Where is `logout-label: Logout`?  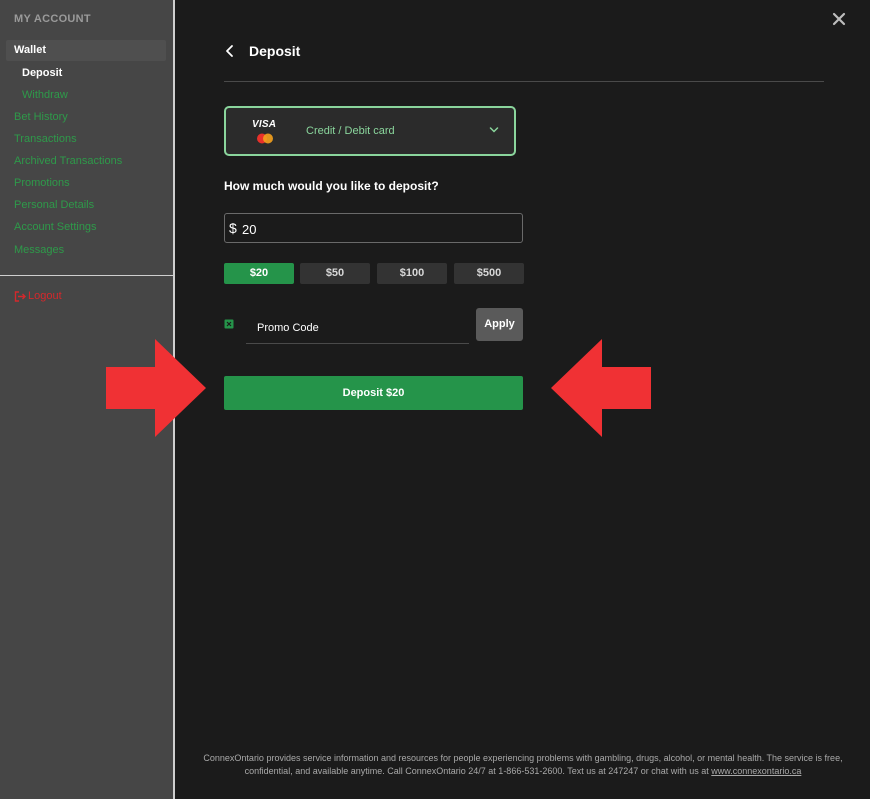 logout-label: Logout is located at coordinates (45, 296).